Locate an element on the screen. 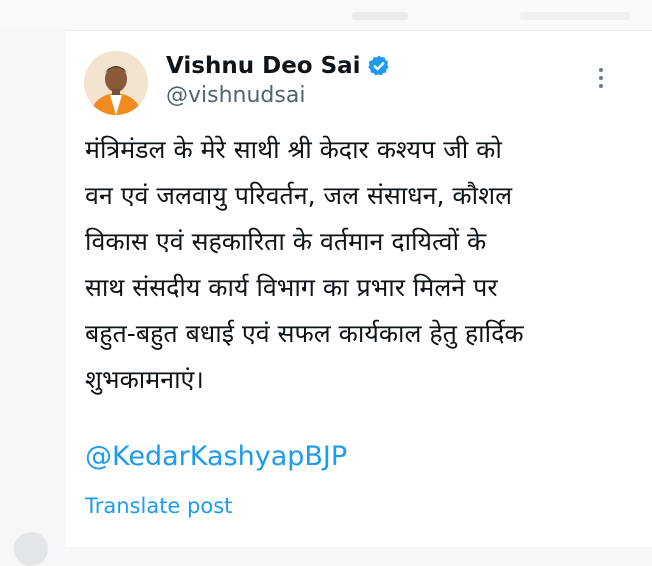  partial-avatar is located at coordinates (31, 549).